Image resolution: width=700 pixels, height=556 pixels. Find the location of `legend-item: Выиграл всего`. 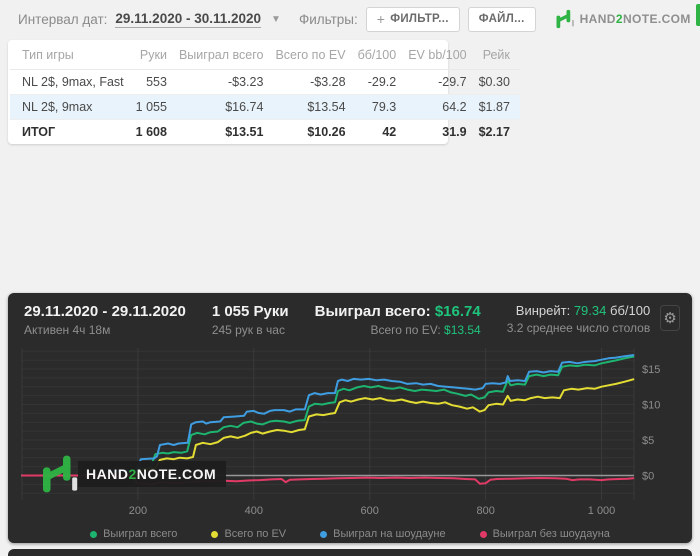

legend-item: Выиграл всего is located at coordinates (133, 534).